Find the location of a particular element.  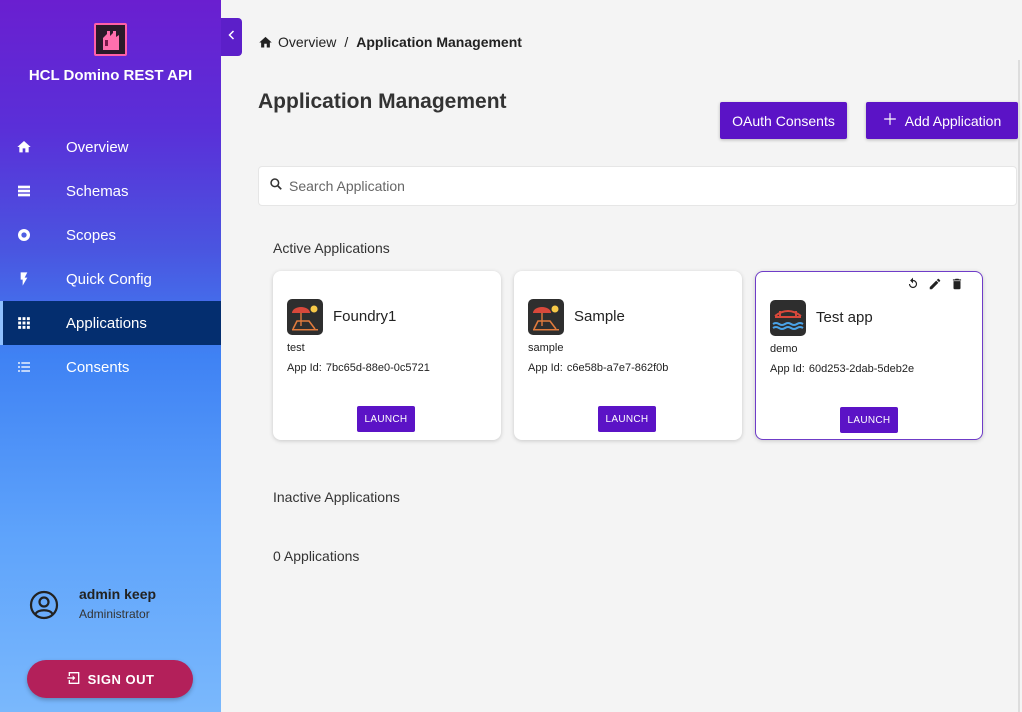

sidebar-item-consents: Consents is located at coordinates (110, 367).